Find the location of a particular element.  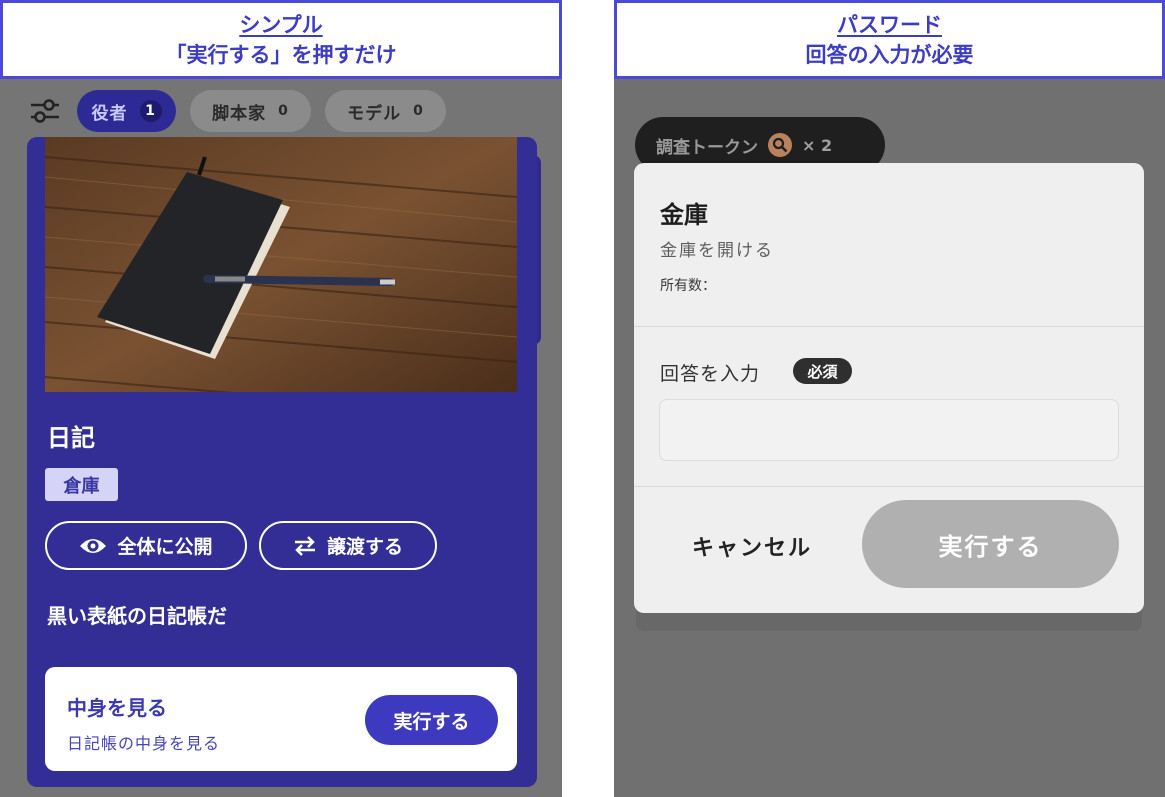

execute-button: 実行する is located at coordinates (431, 720).